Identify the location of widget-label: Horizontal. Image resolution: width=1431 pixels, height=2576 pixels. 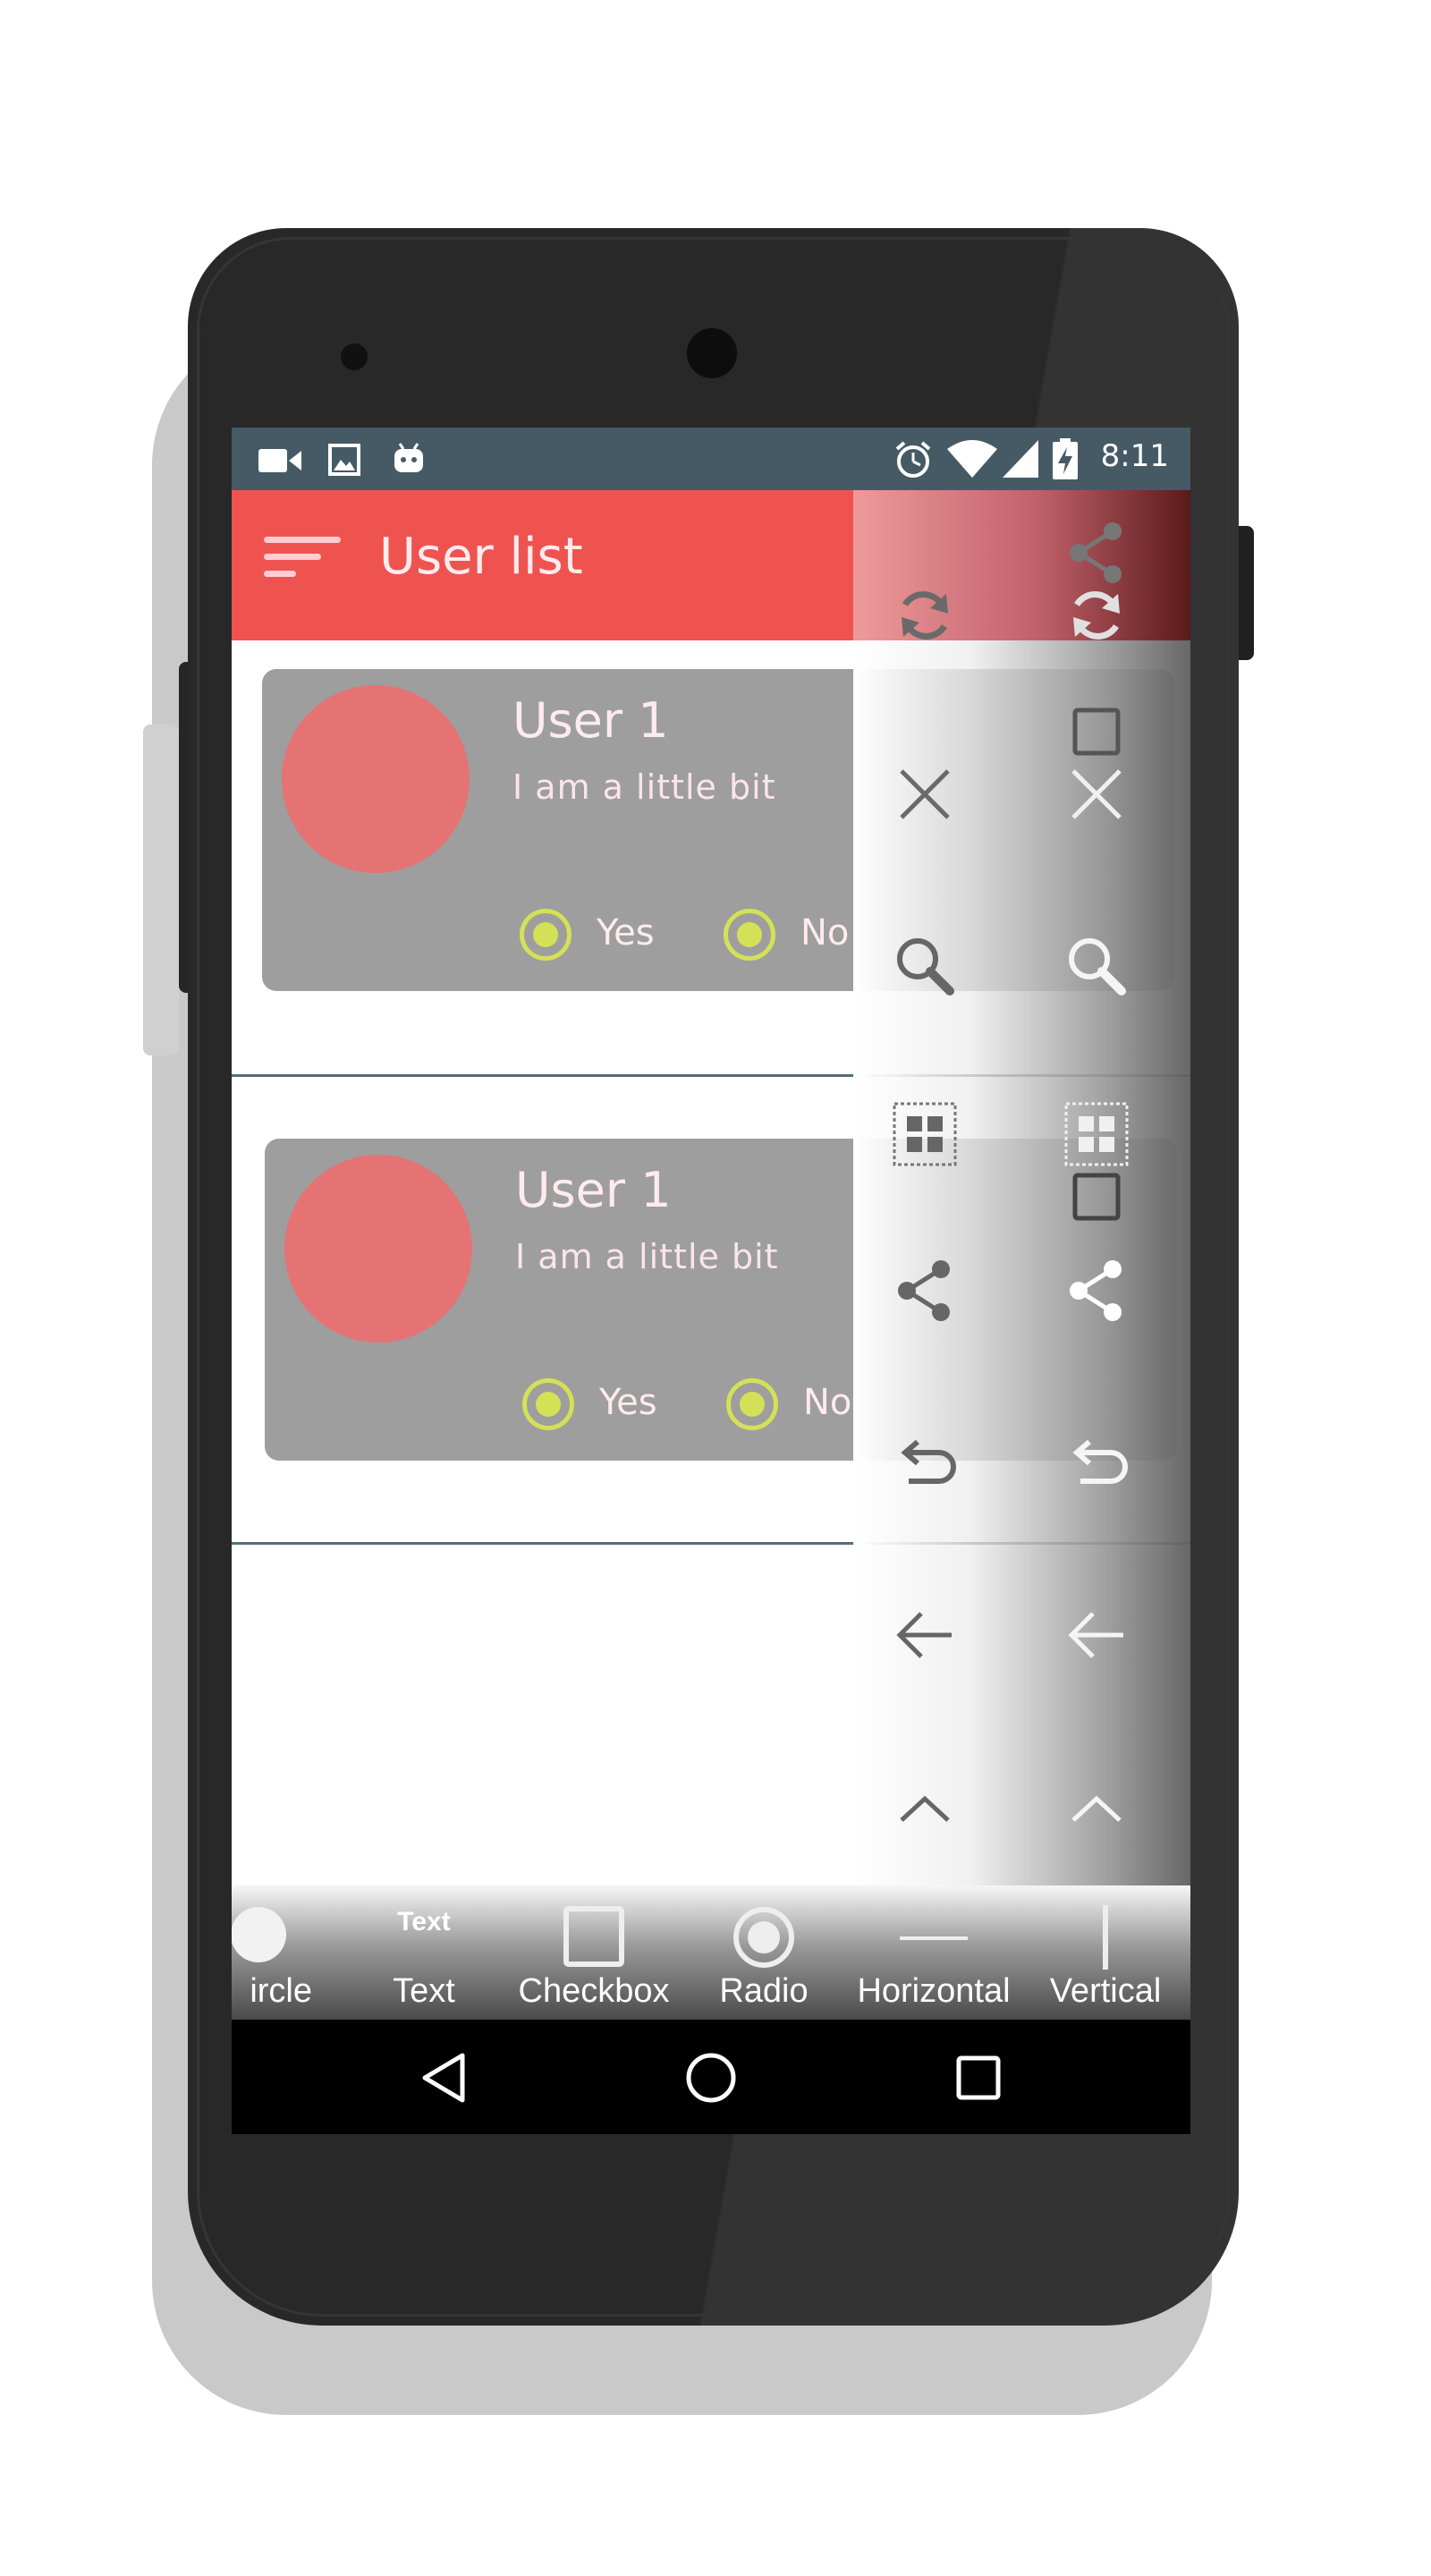
(934, 1991).